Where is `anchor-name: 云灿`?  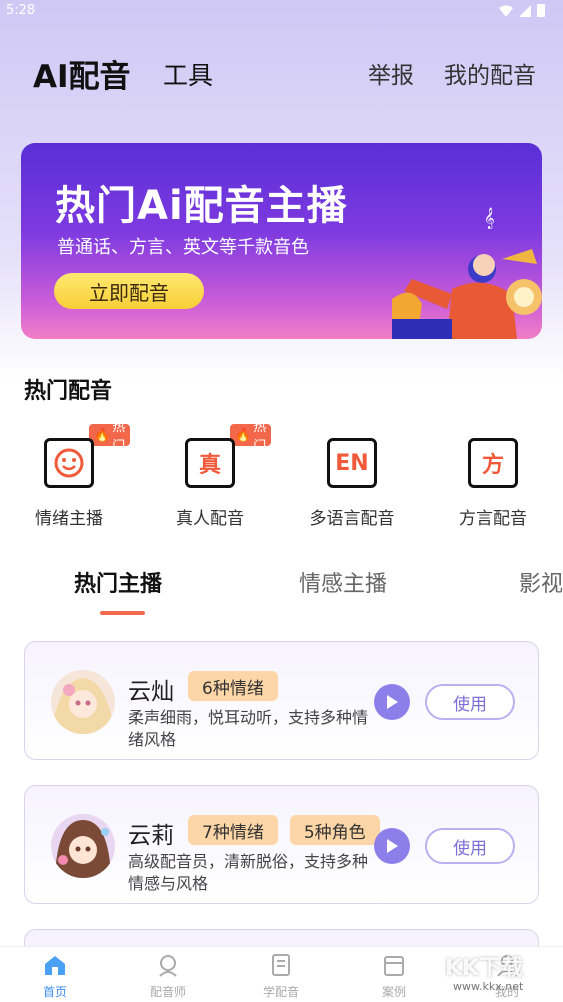
anchor-name: 云灿 is located at coordinates (151, 692).